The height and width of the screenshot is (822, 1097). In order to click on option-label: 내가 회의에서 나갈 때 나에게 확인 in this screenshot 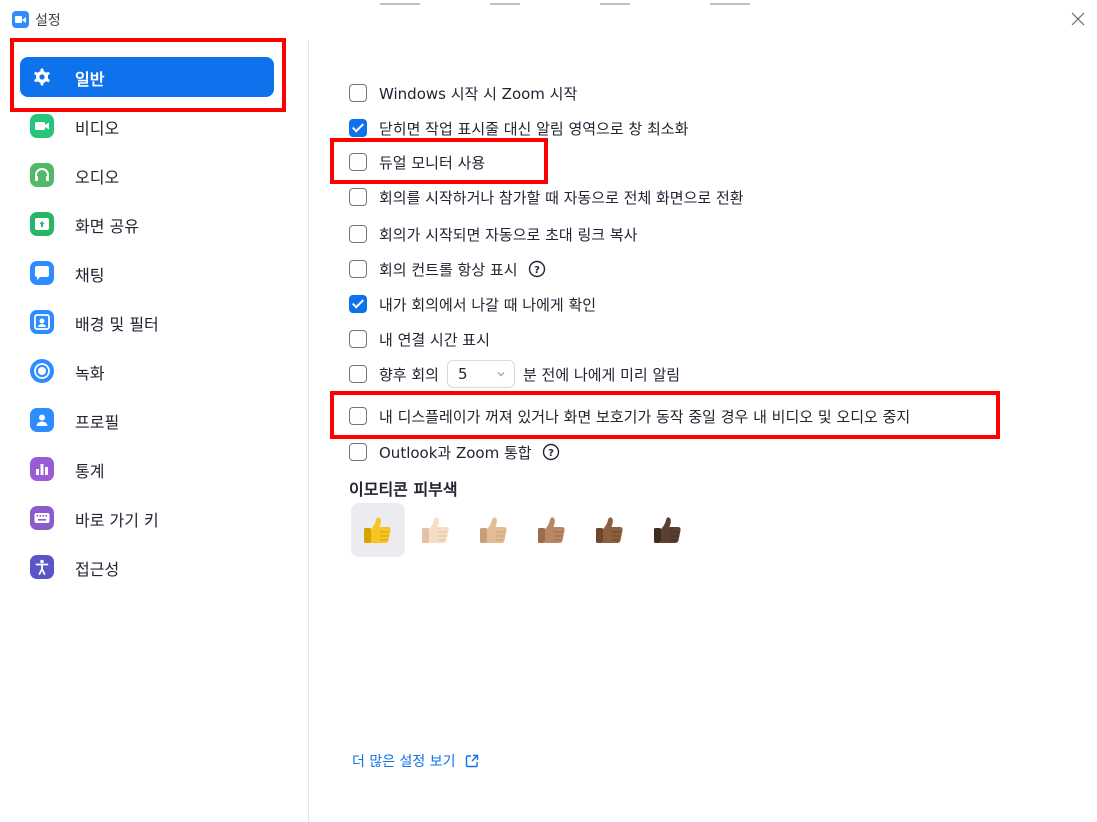, I will do `click(488, 304)`.